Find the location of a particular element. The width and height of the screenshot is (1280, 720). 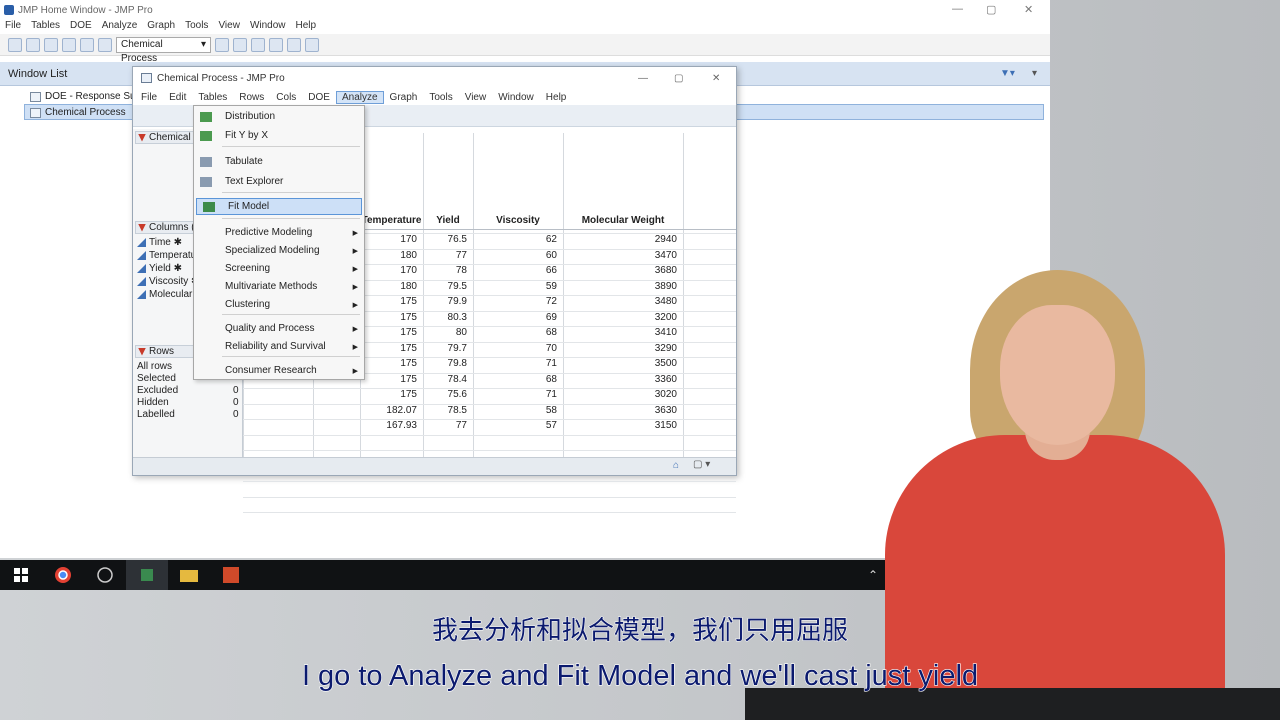

column-header: Molecular Weight is located at coordinates (623, 220).